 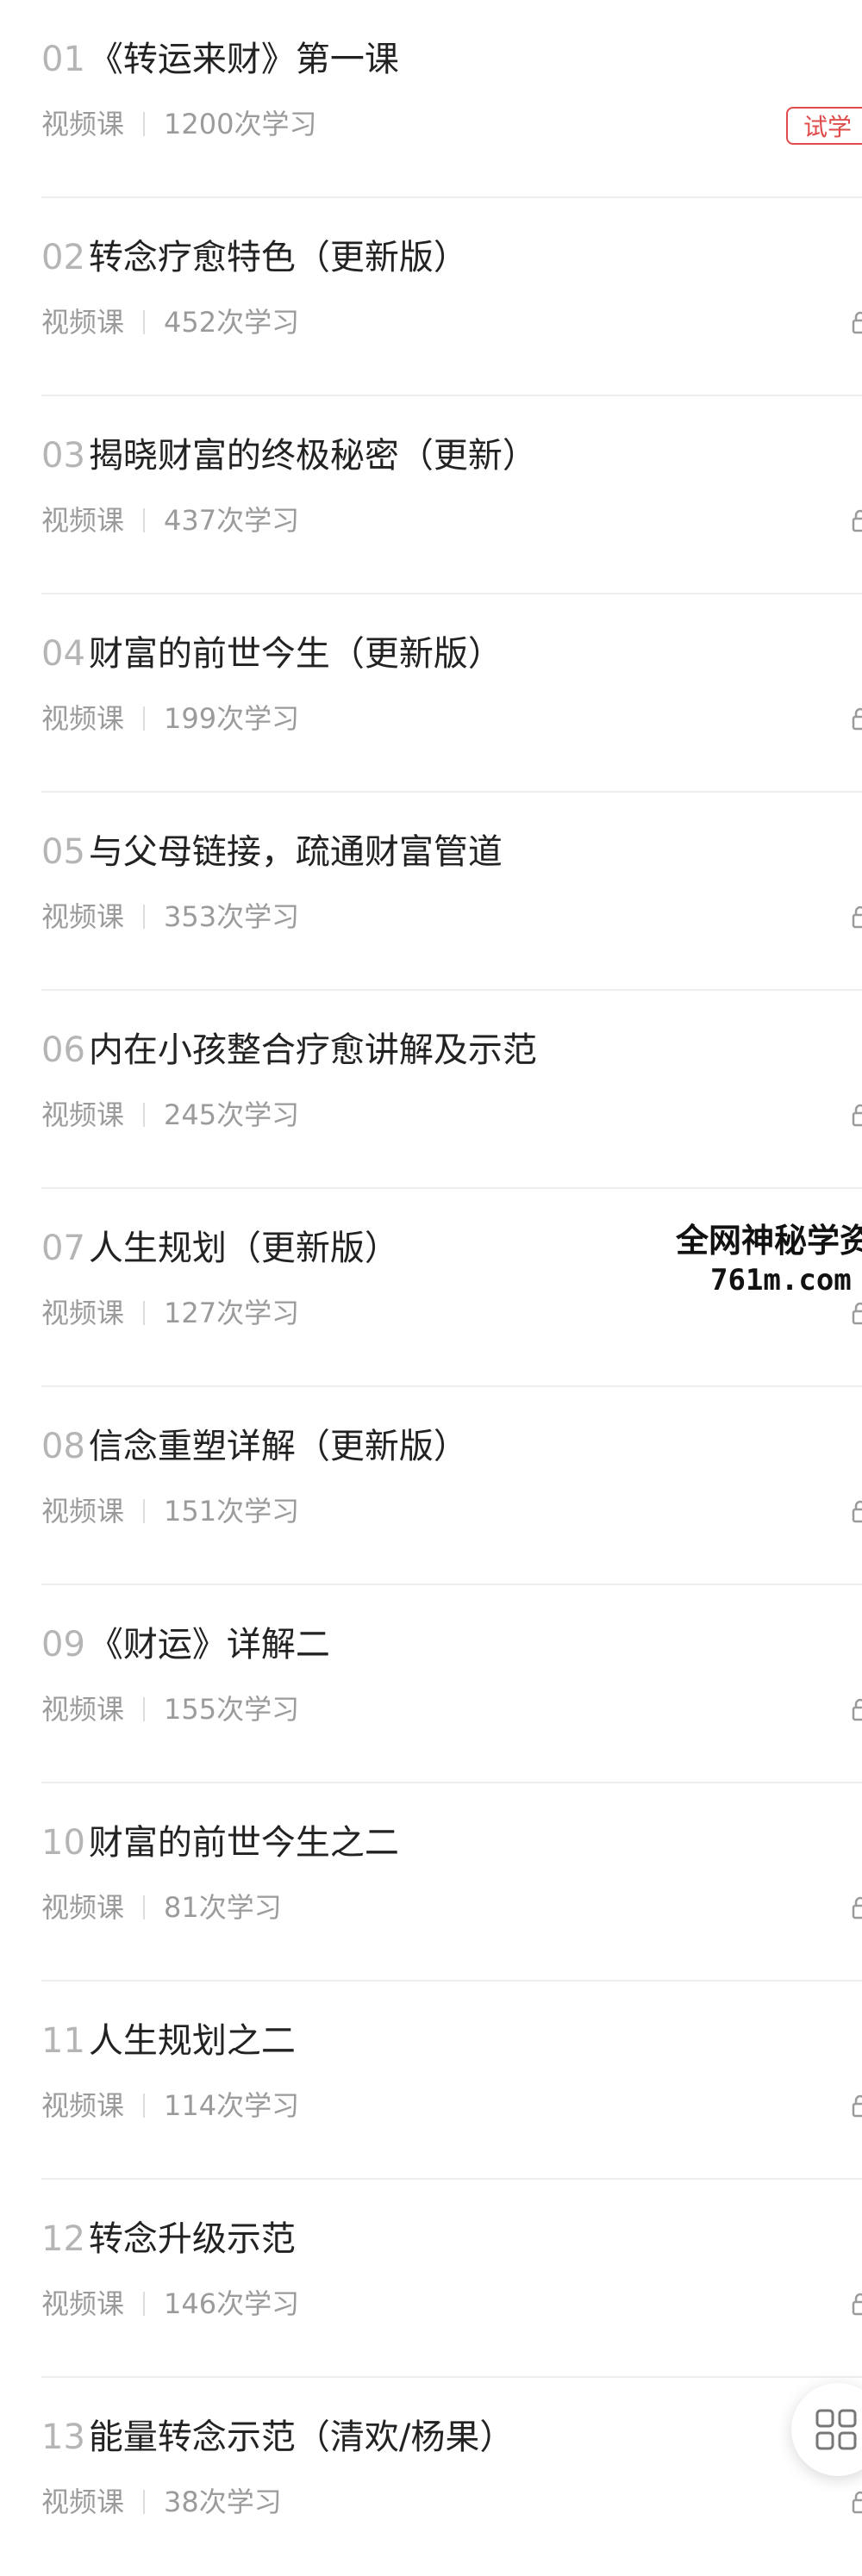 I want to click on lesson-title: 与父母链接，疏通财富管道, so click(x=295, y=852).